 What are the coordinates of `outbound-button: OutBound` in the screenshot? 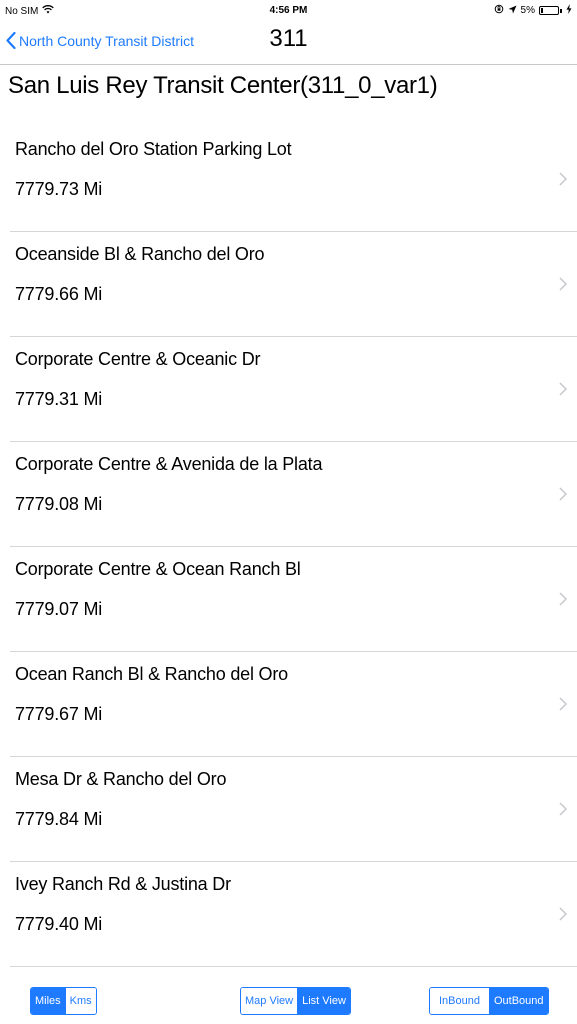 It's located at (518, 1001).